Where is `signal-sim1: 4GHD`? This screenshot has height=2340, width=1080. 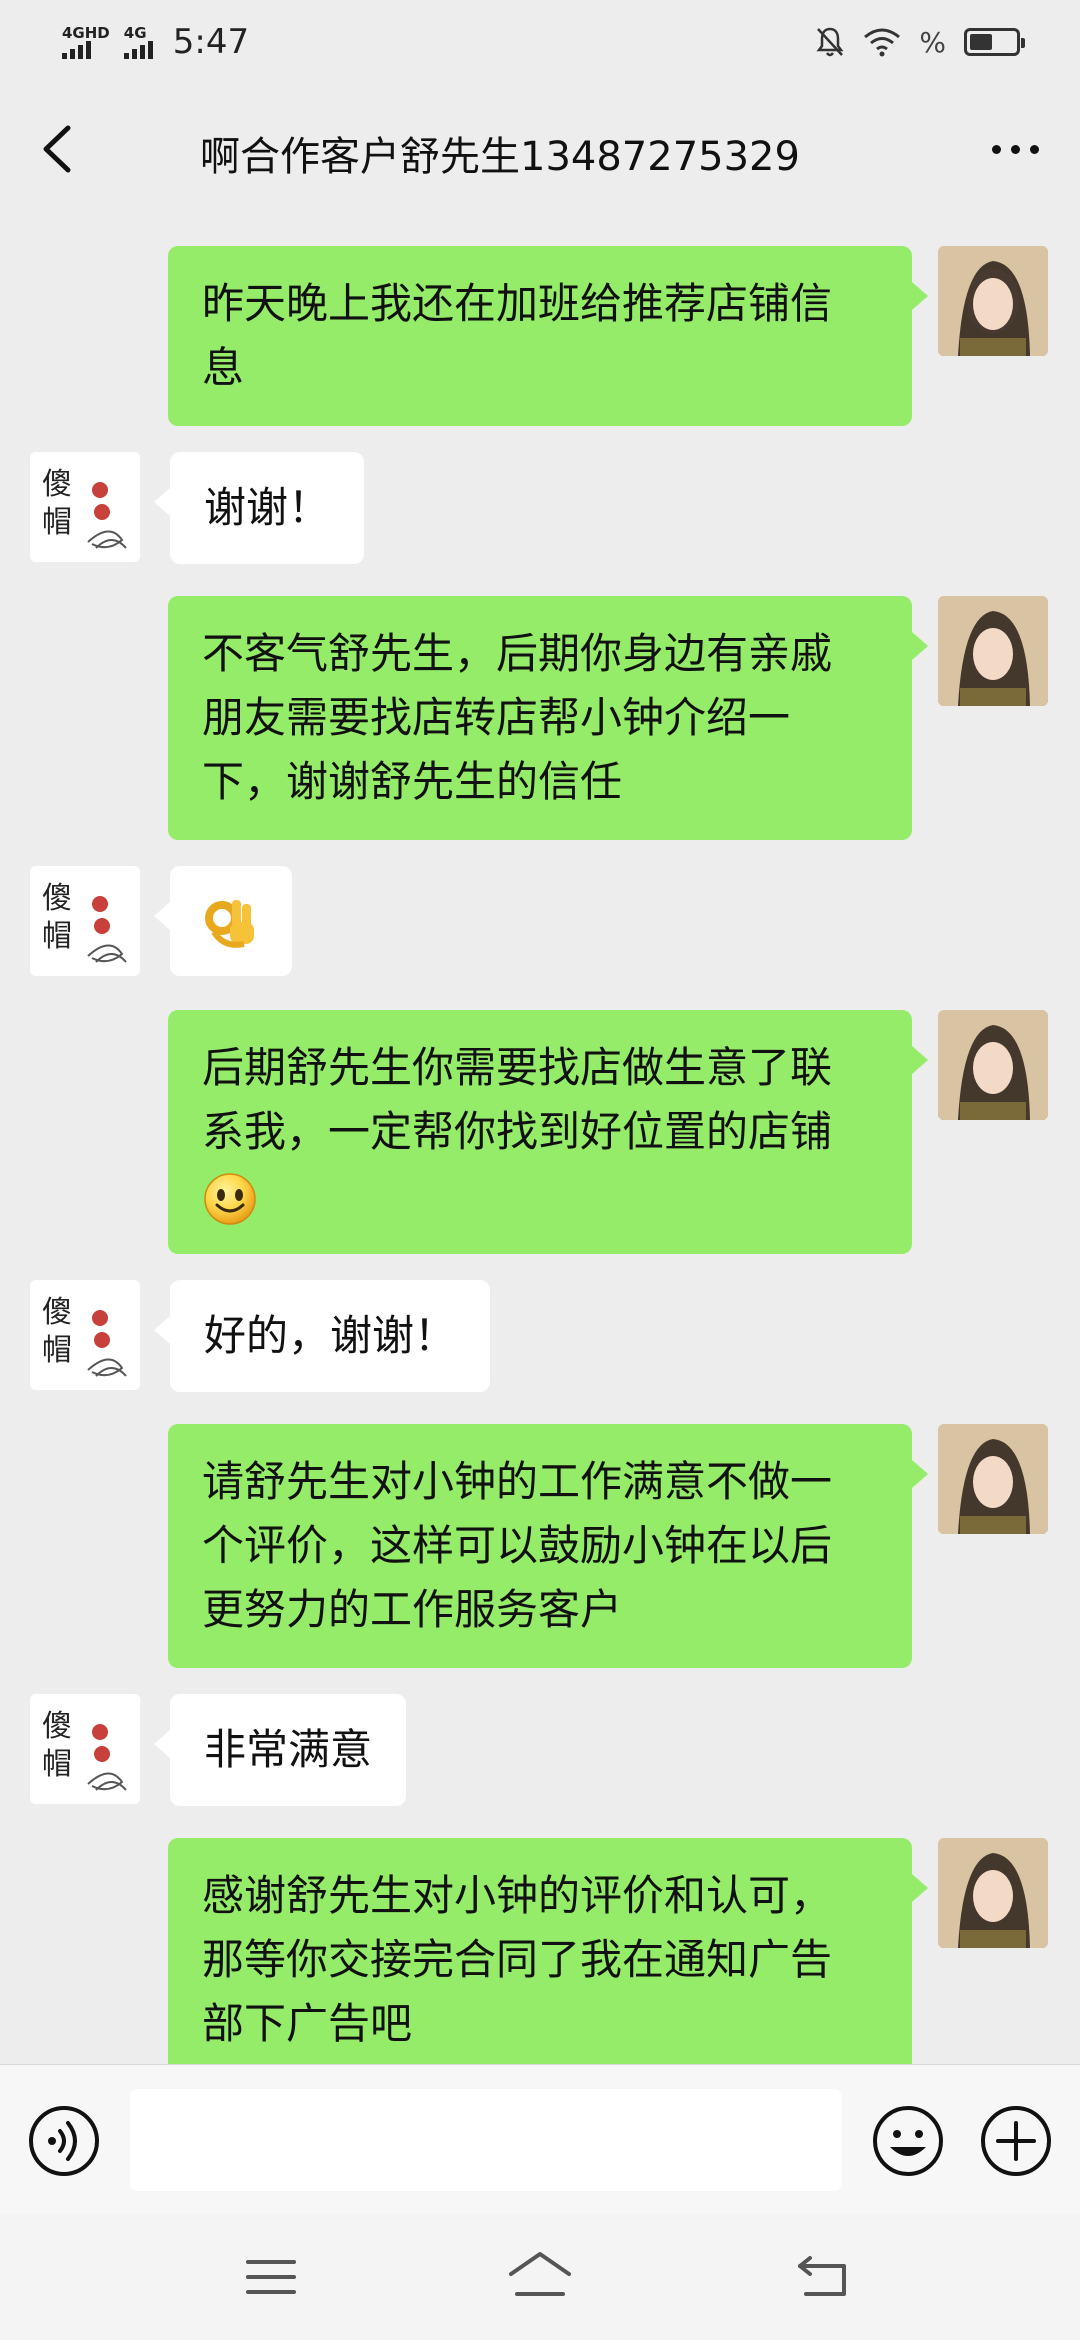 signal-sim1: 4GHD is located at coordinates (86, 42).